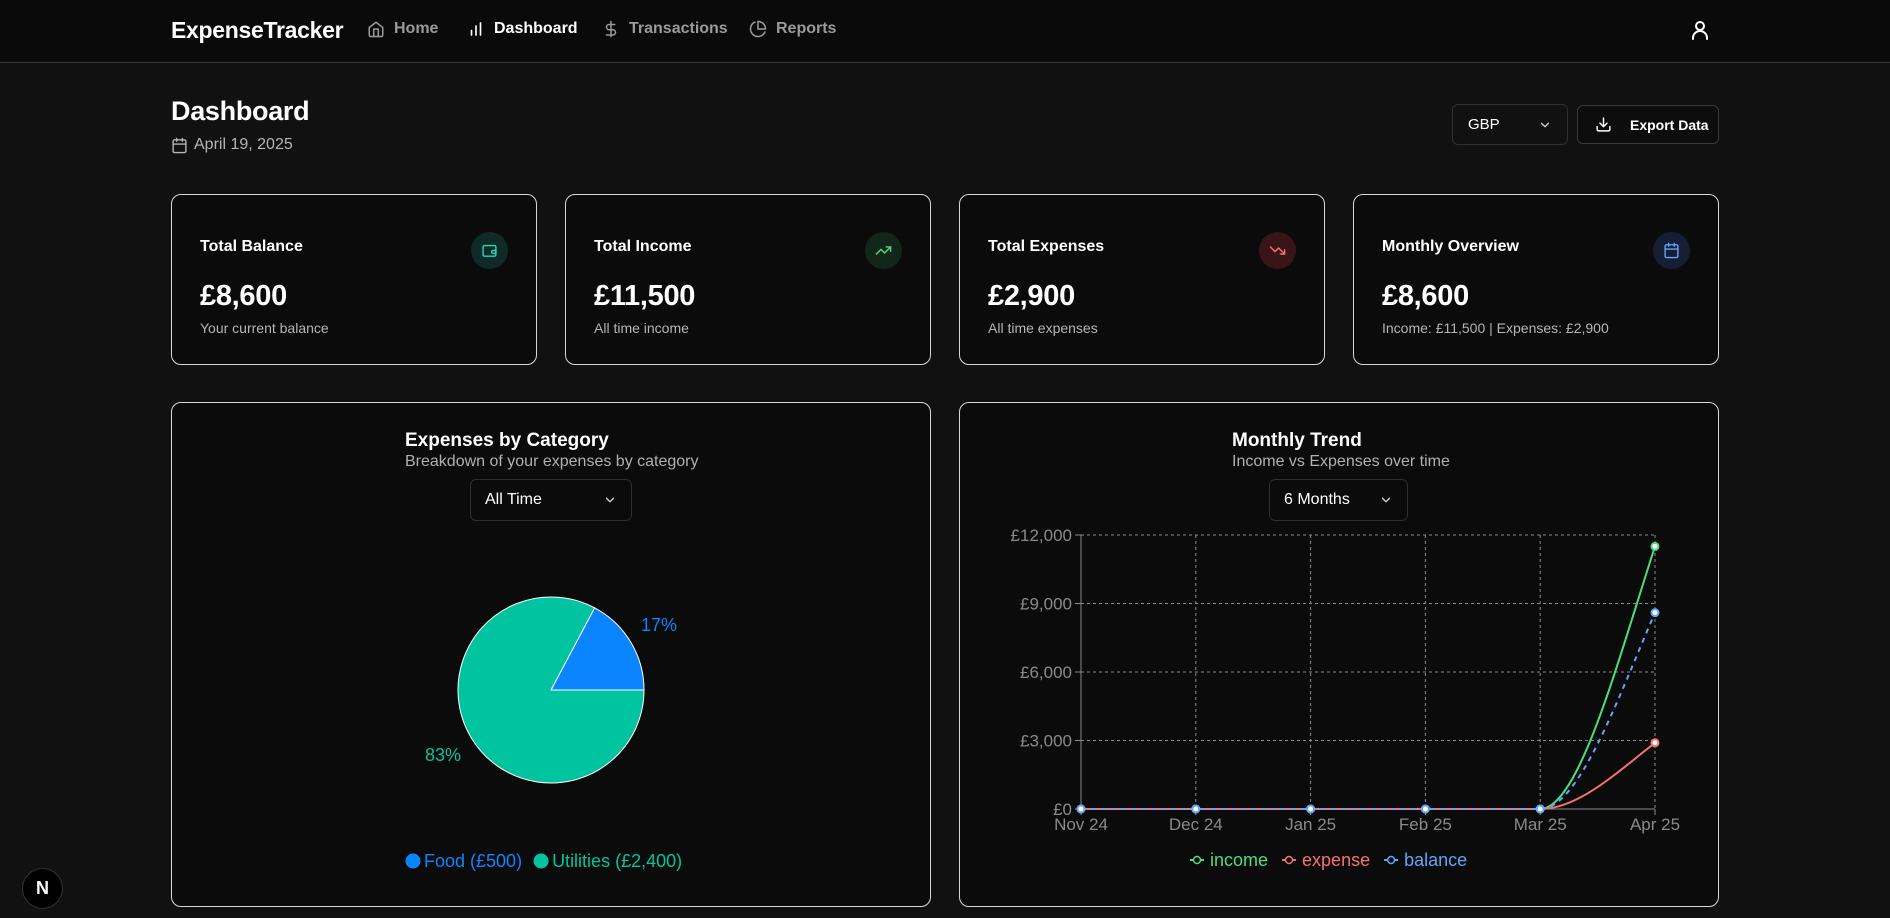  I want to click on nav-transactions-label: Transactions, so click(678, 28).